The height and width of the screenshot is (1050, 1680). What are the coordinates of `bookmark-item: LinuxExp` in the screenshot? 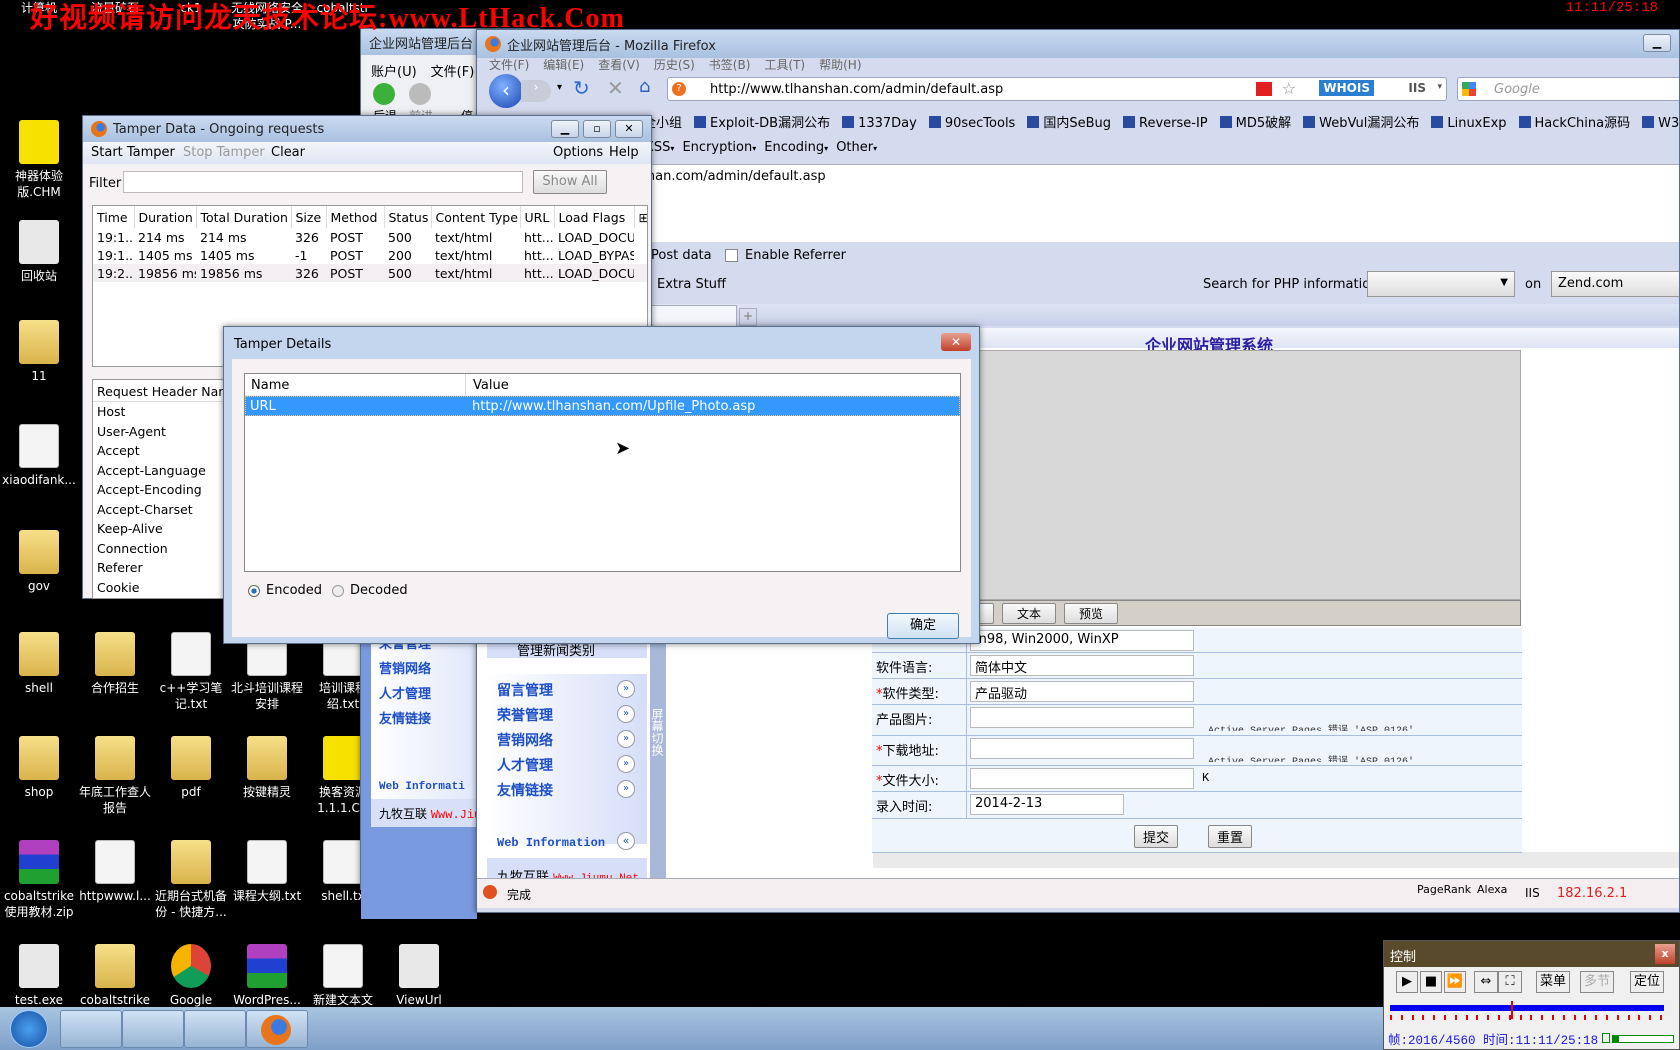 It's located at (1469, 123).